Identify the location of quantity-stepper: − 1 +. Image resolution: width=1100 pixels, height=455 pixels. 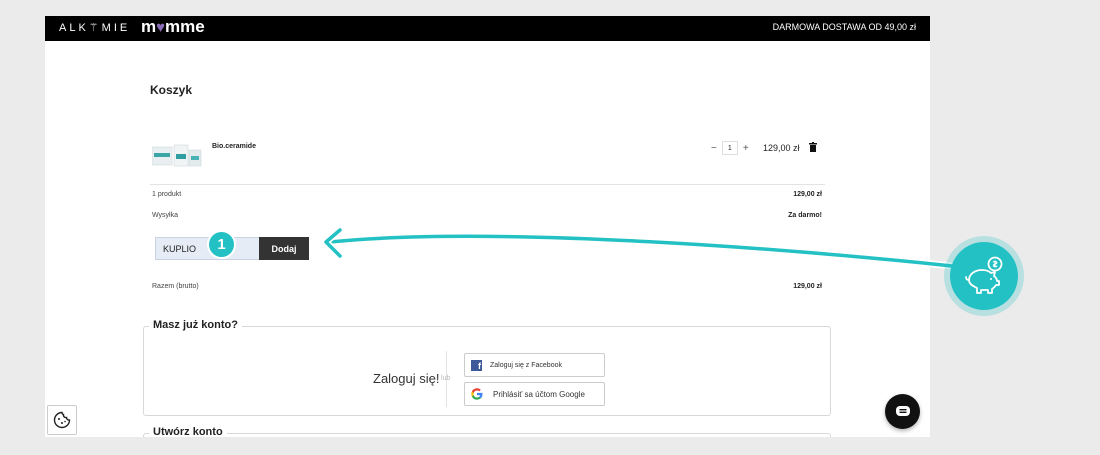
(730, 148).